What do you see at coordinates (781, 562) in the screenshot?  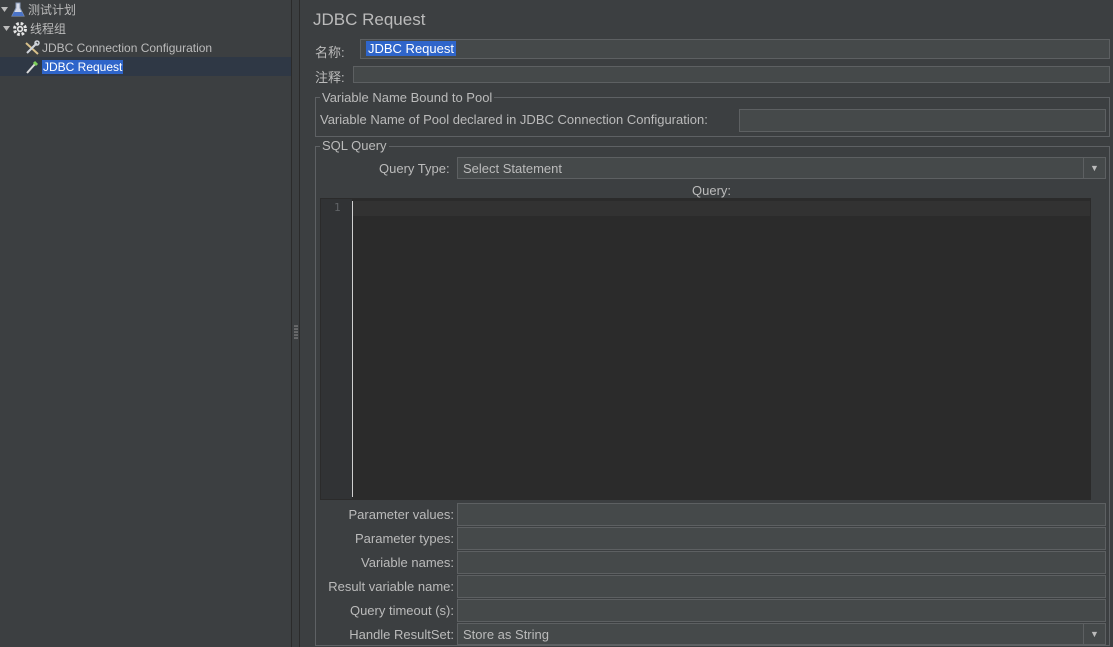 I see `variable-names-field` at bounding box center [781, 562].